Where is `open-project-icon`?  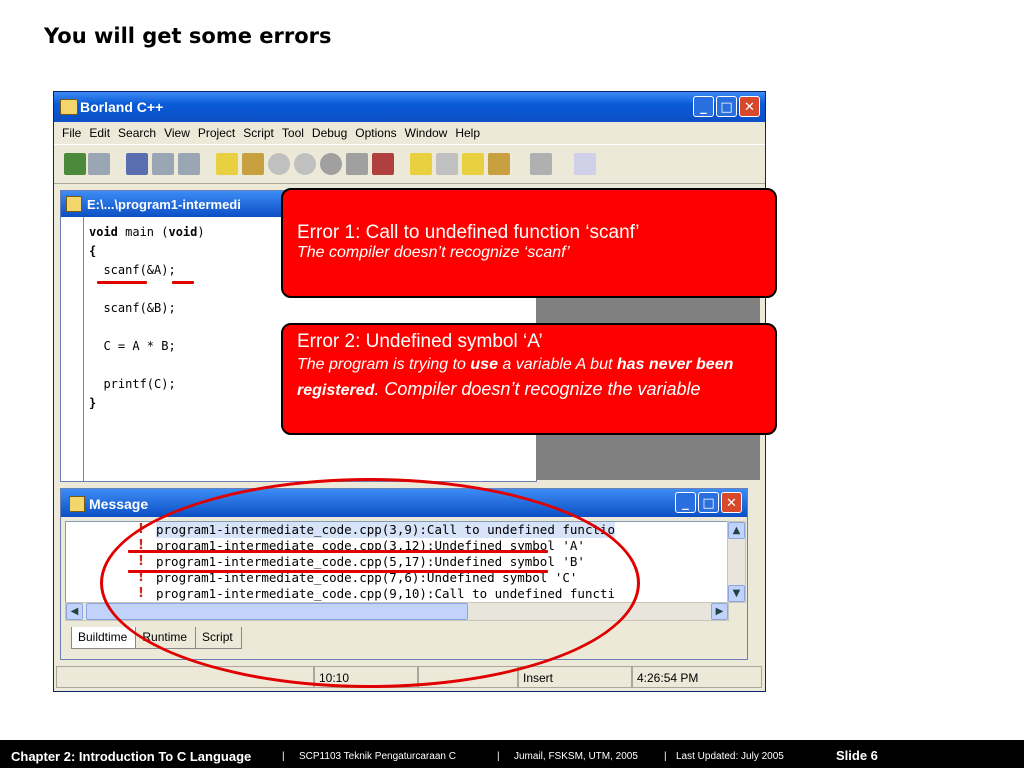
open-project-icon is located at coordinates (75, 164).